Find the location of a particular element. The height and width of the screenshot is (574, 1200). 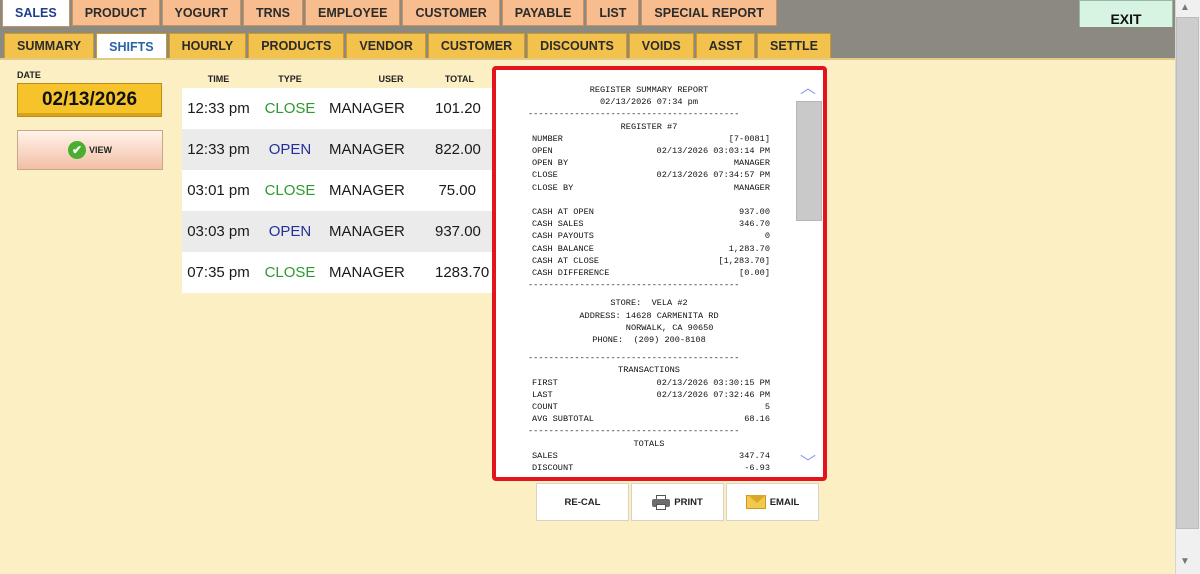

report-title: REGISTER SUMMARY REPORT is located at coordinates (649, 90).